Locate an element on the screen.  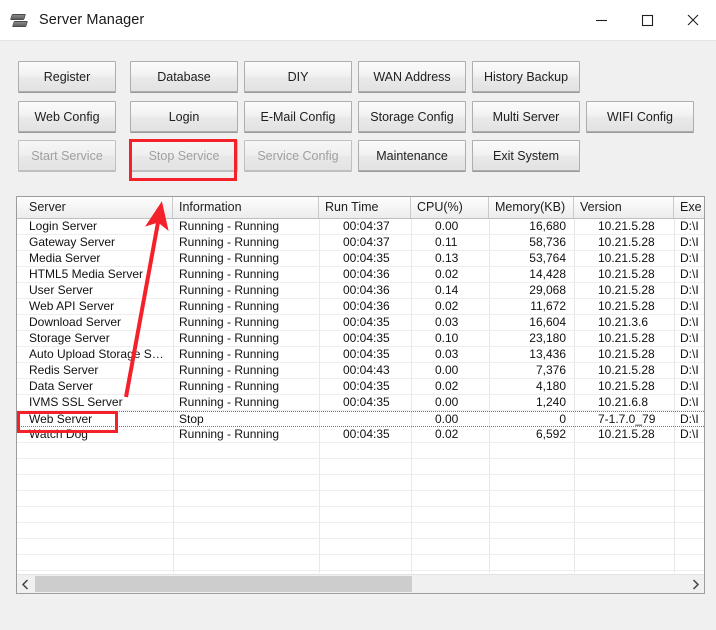
cell-memory: 29,068 is located at coordinates (547, 290).